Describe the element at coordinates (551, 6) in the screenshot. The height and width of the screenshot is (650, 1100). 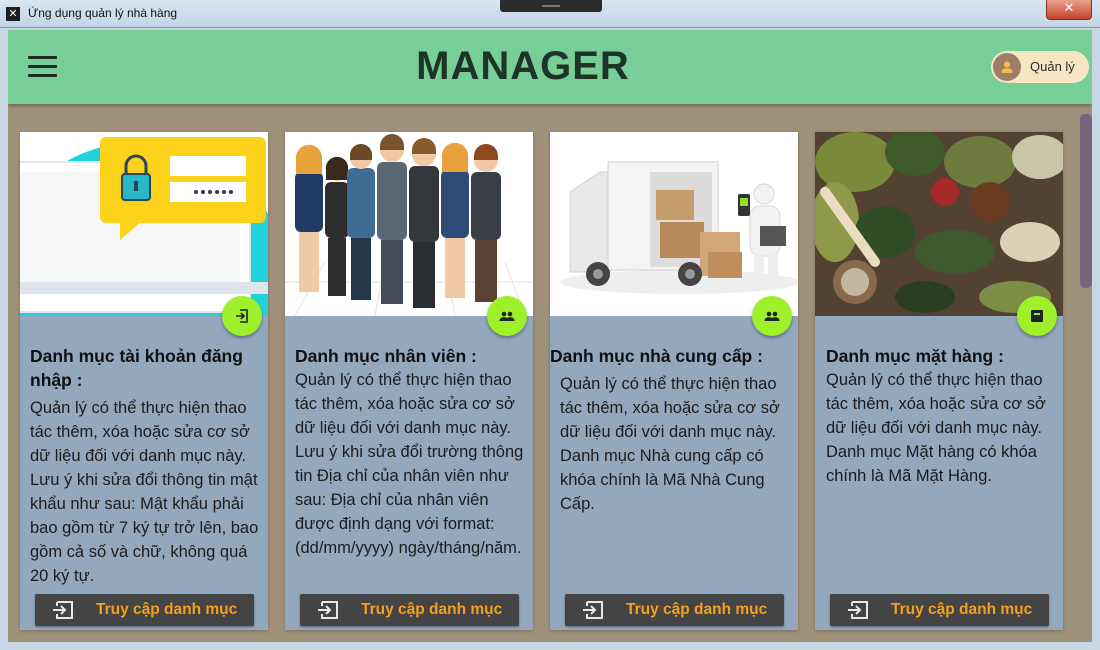
I see `titlebar-grip` at that location.